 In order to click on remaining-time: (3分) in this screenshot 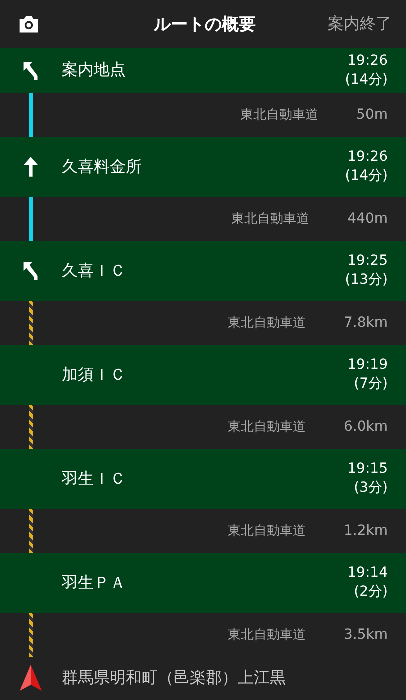, I will do `click(371, 488)`.